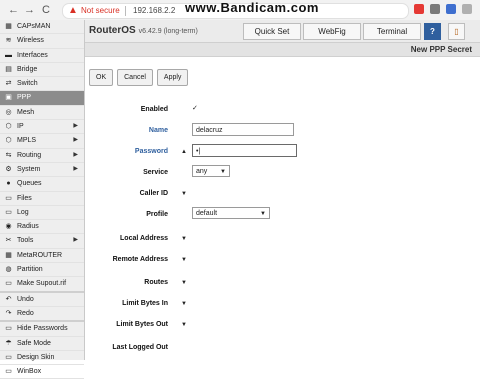  Describe the element at coordinates (29, 10) in the screenshot. I see `forward-icon: →` at that location.